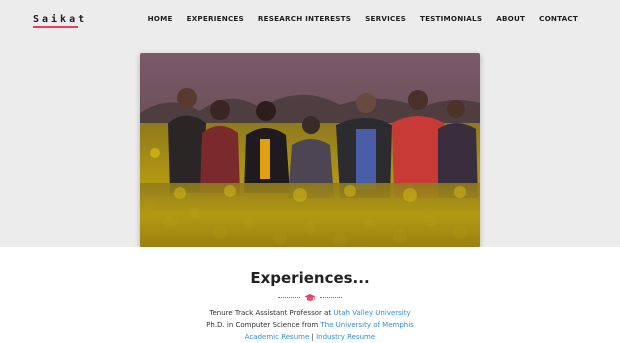 This screenshot has height=343, width=620. What do you see at coordinates (277, 337) in the screenshot?
I see `academic-resume-link: Academic Resume` at bounding box center [277, 337].